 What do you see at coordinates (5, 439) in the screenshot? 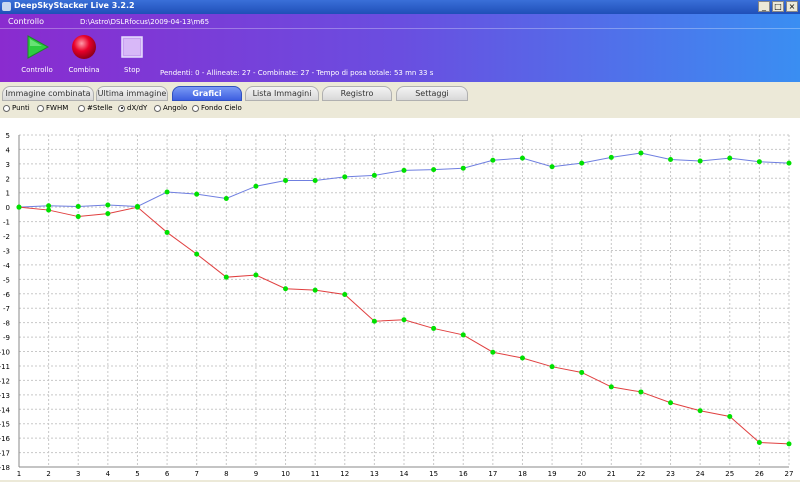
I see `y-tick-label: -16` at bounding box center [5, 439].